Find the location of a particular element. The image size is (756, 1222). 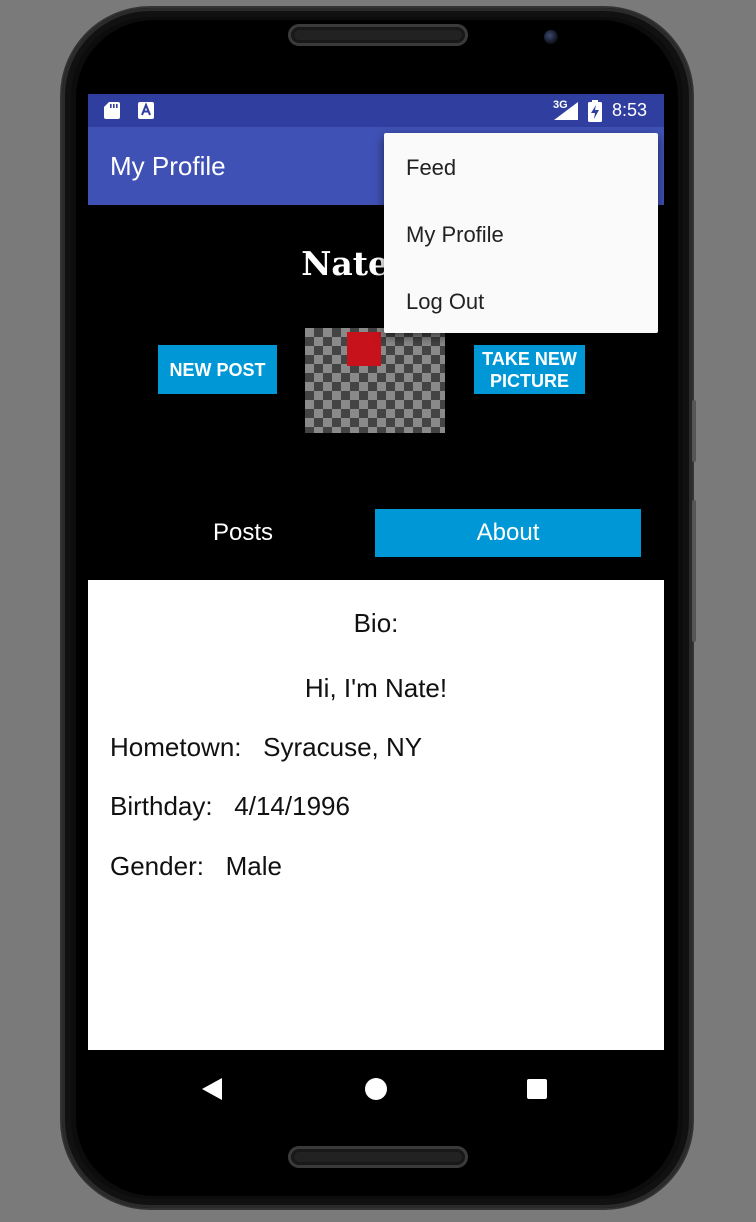

overflow-menu: Feed My Profile Log Out is located at coordinates (521, 233).